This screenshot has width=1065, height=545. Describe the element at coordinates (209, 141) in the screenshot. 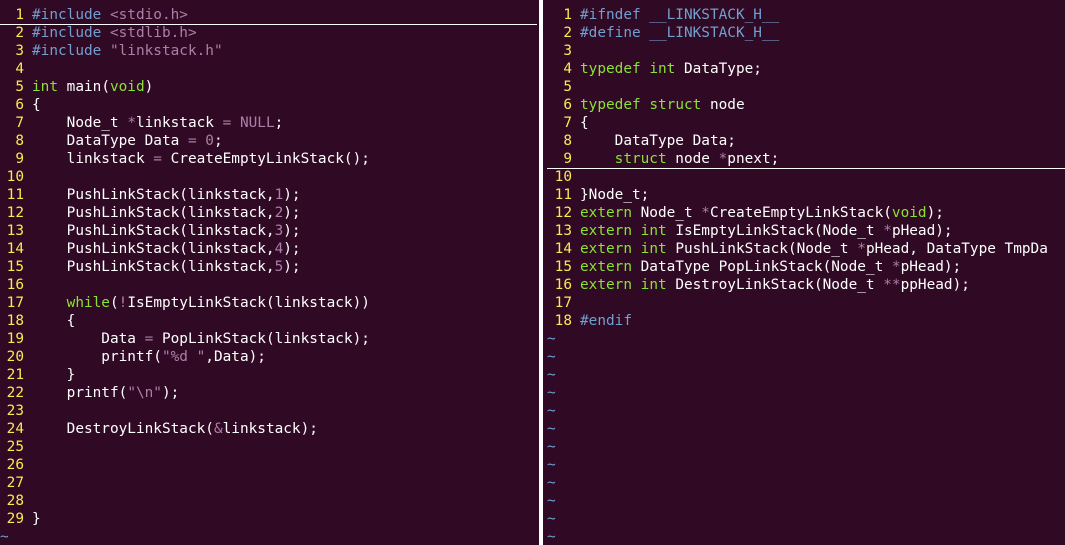

I see `code-token: 0` at that location.